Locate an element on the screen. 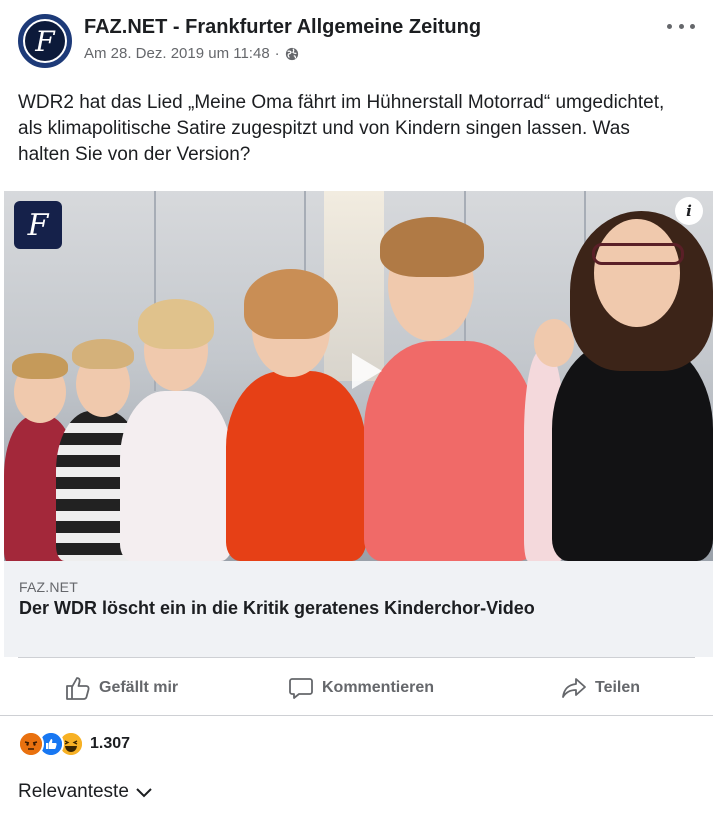 This screenshot has height=823, width=713. angry-reaction-icon is located at coordinates (31, 744).